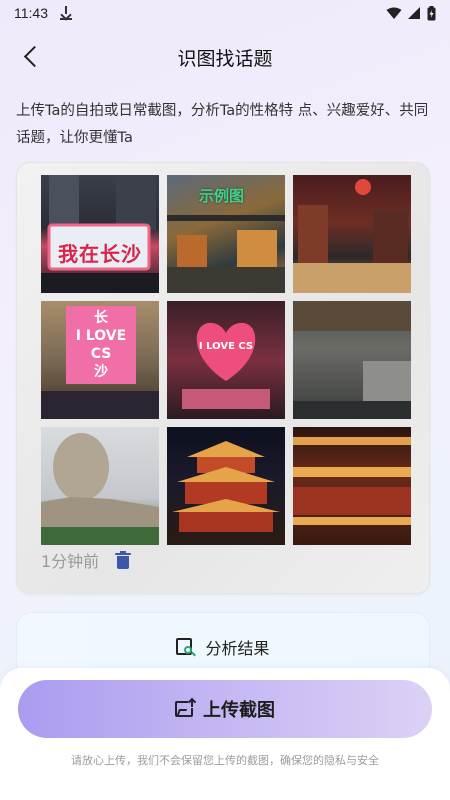  What do you see at coordinates (100, 489) in the screenshot?
I see `statue-icon` at bounding box center [100, 489].